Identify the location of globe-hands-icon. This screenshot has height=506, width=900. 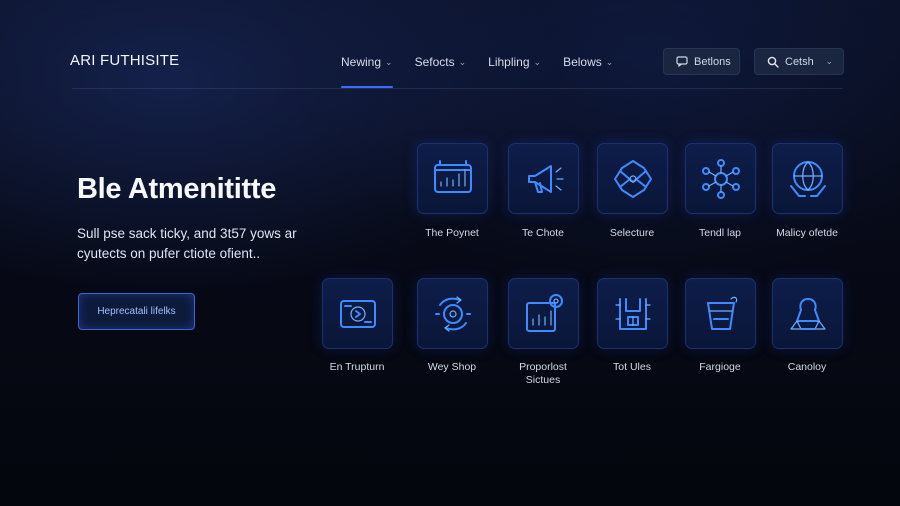
(807, 178).